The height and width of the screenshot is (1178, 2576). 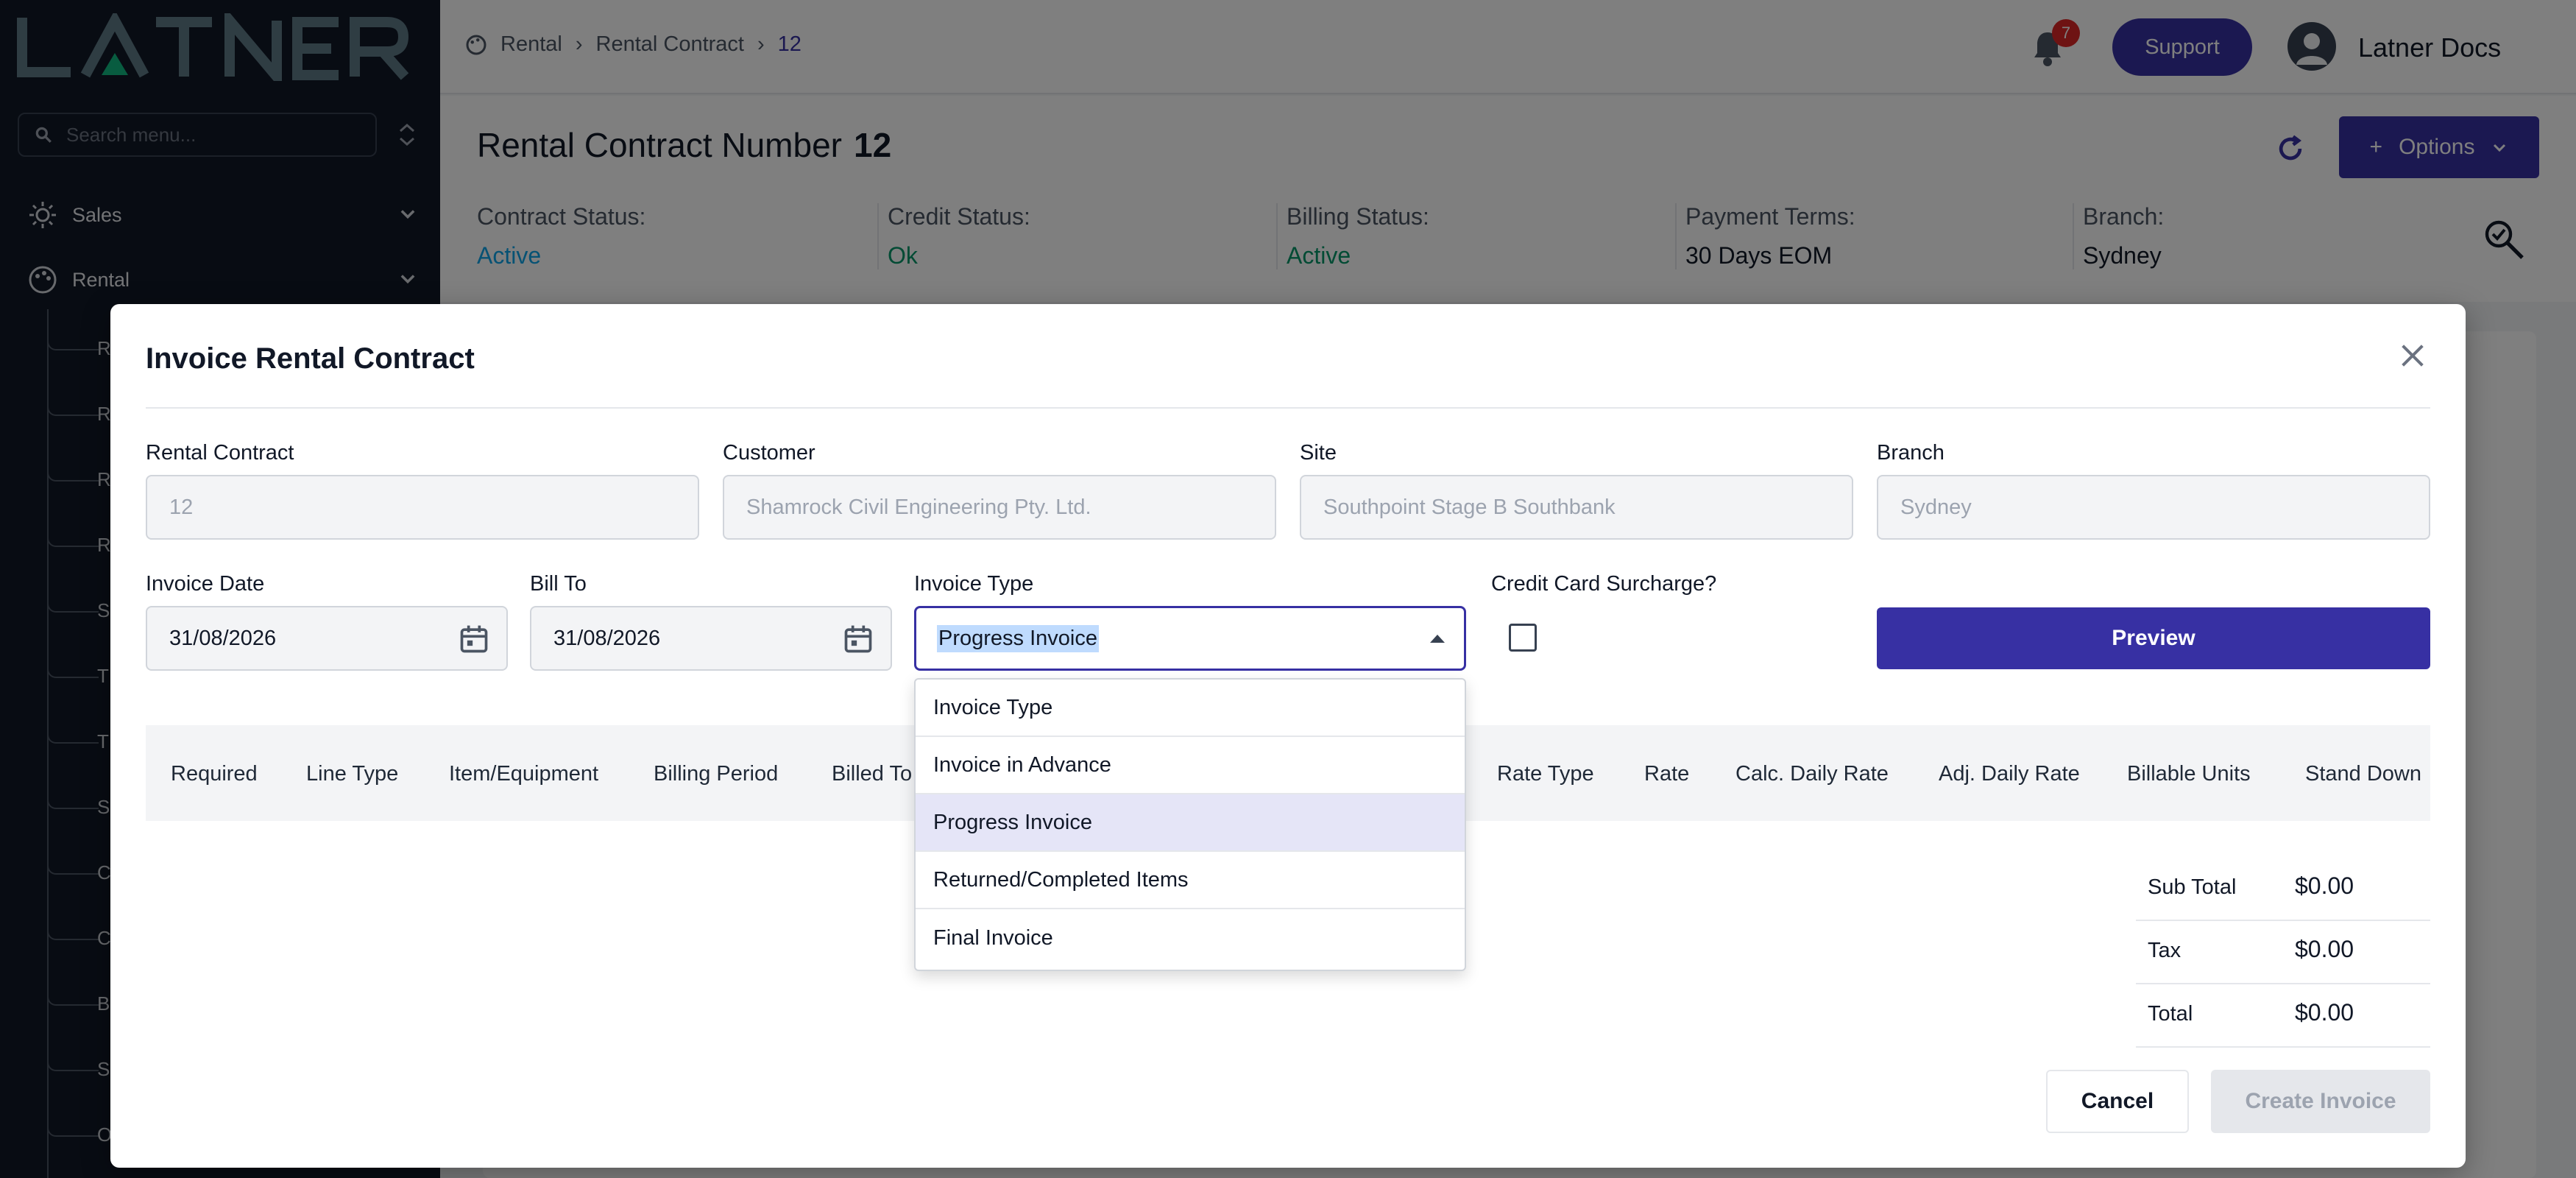 I want to click on column-header: Rate Type, so click(x=1545, y=774).